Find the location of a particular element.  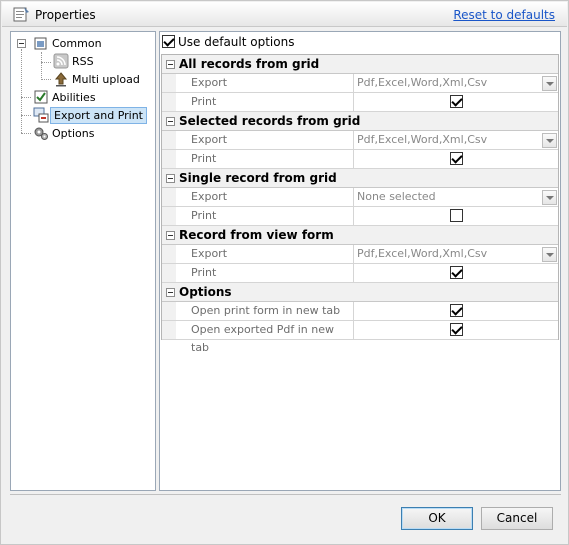

use-default-checkbox is located at coordinates (168, 41).